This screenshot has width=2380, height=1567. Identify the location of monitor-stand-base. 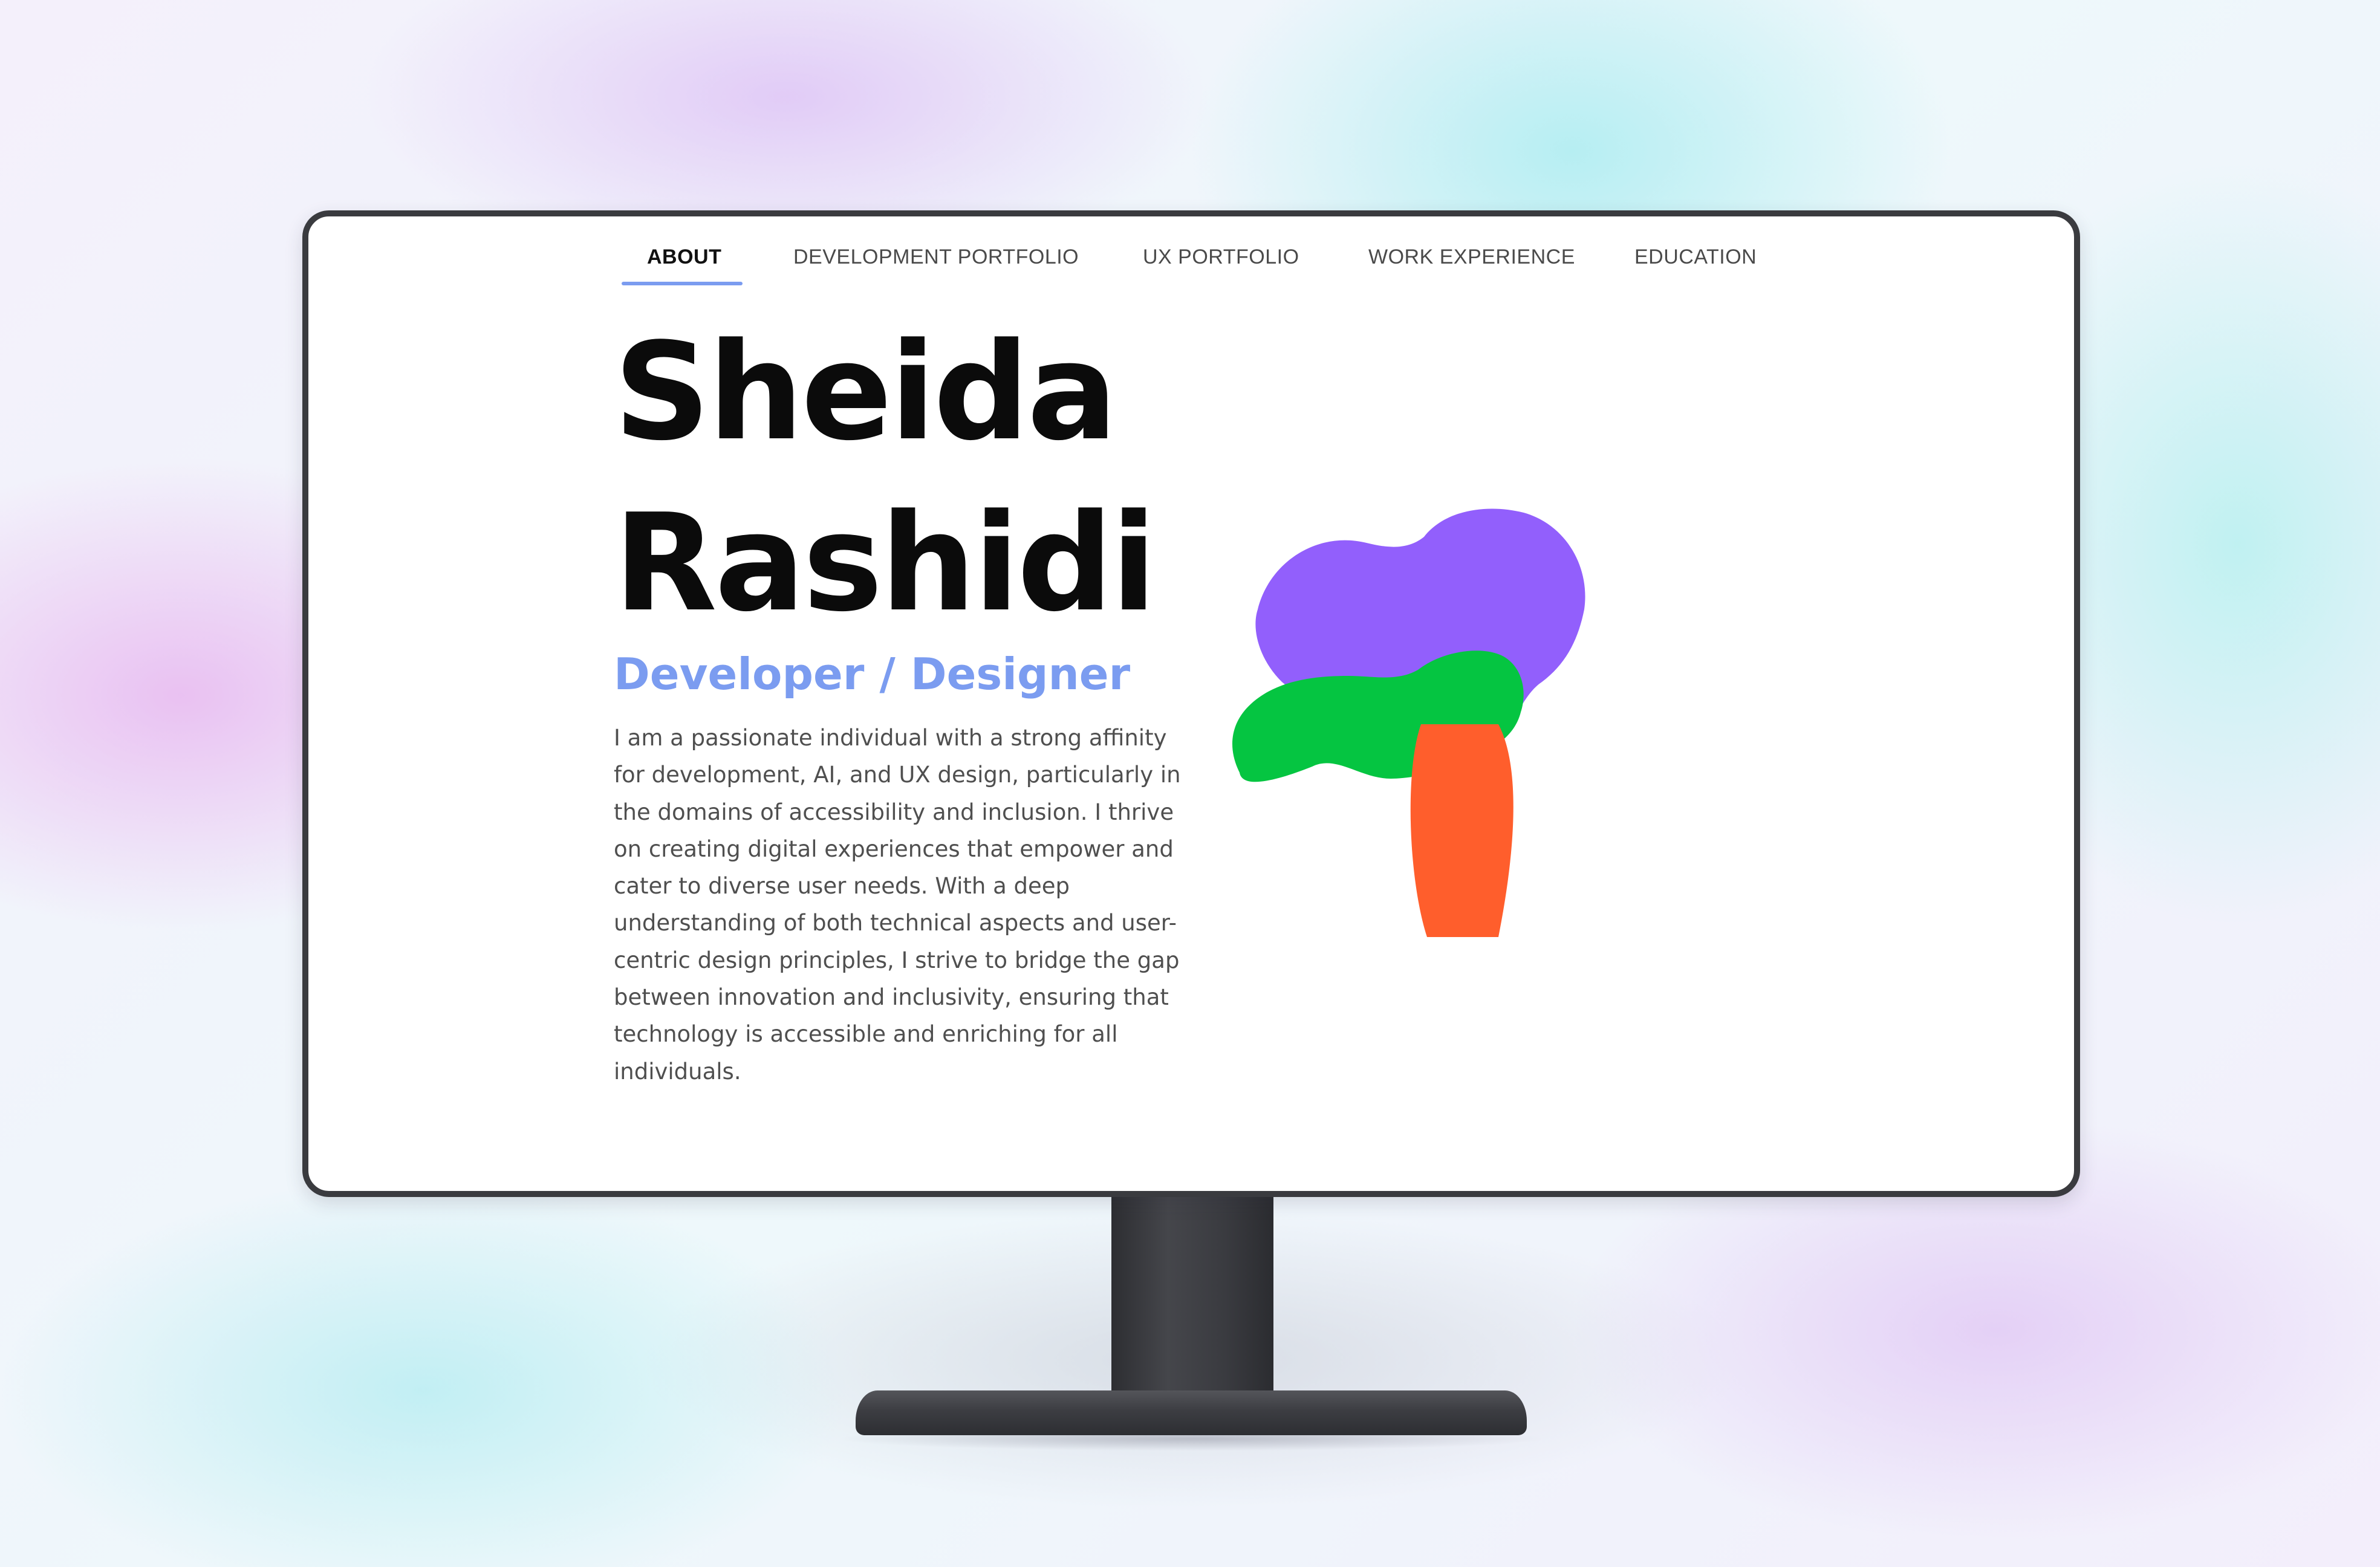
(1191, 1412).